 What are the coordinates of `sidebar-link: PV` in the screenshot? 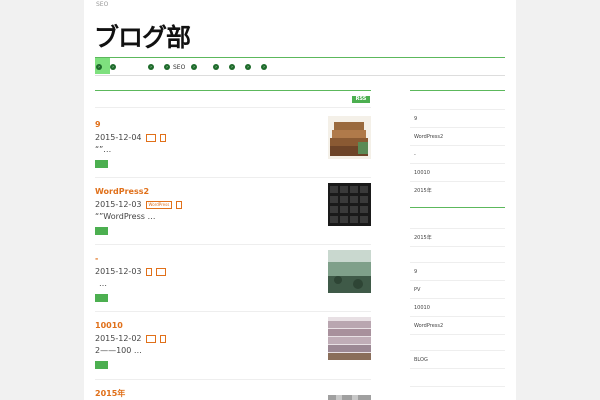 It's located at (457, 289).